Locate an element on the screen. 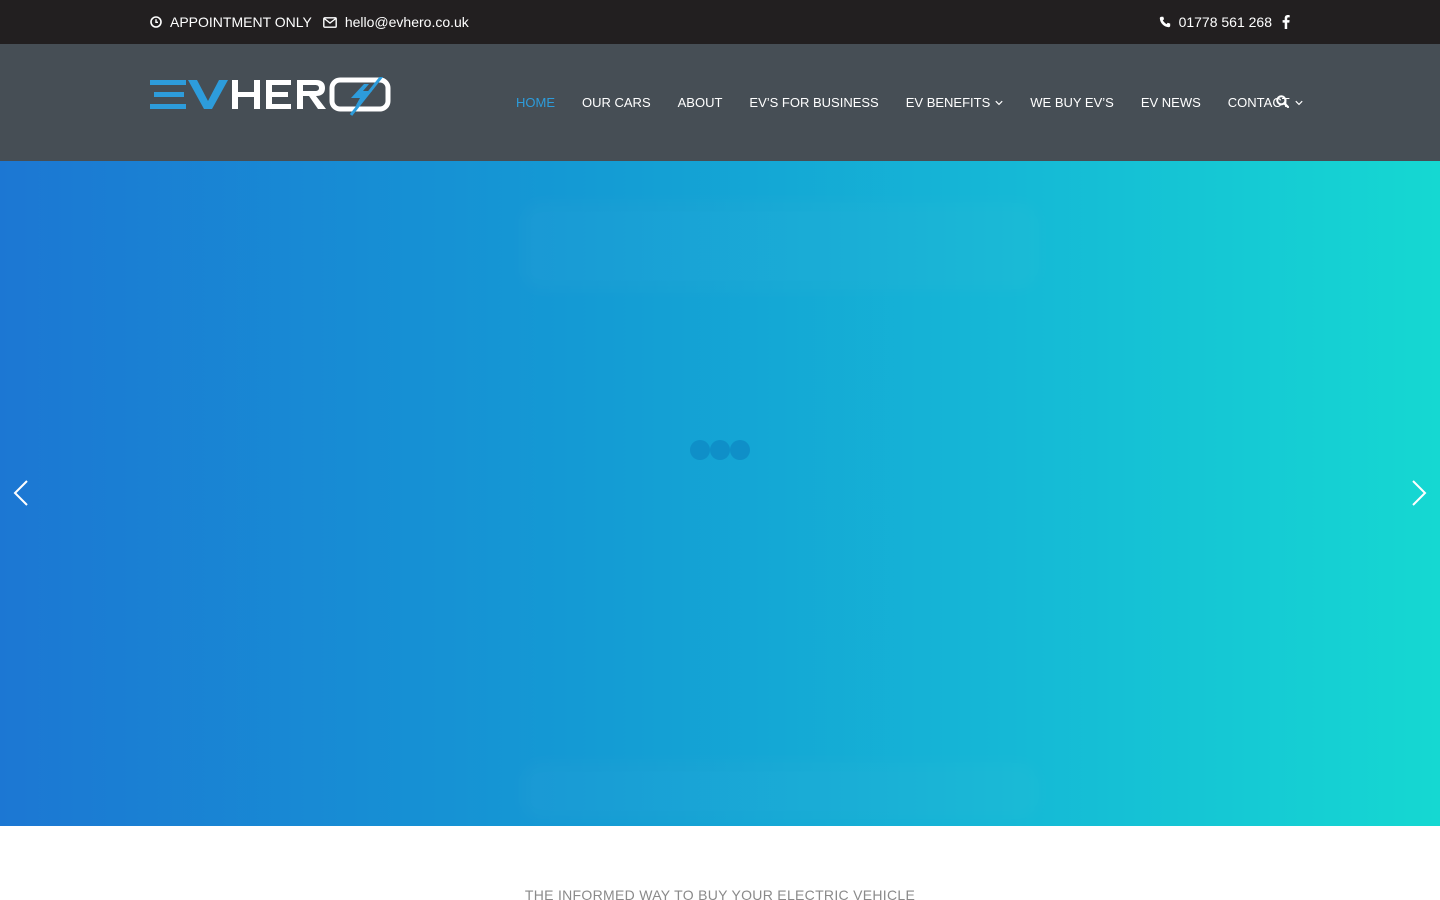 The image size is (1440, 900). phone-link: 01778 561 268 is located at coordinates (1215, 22).